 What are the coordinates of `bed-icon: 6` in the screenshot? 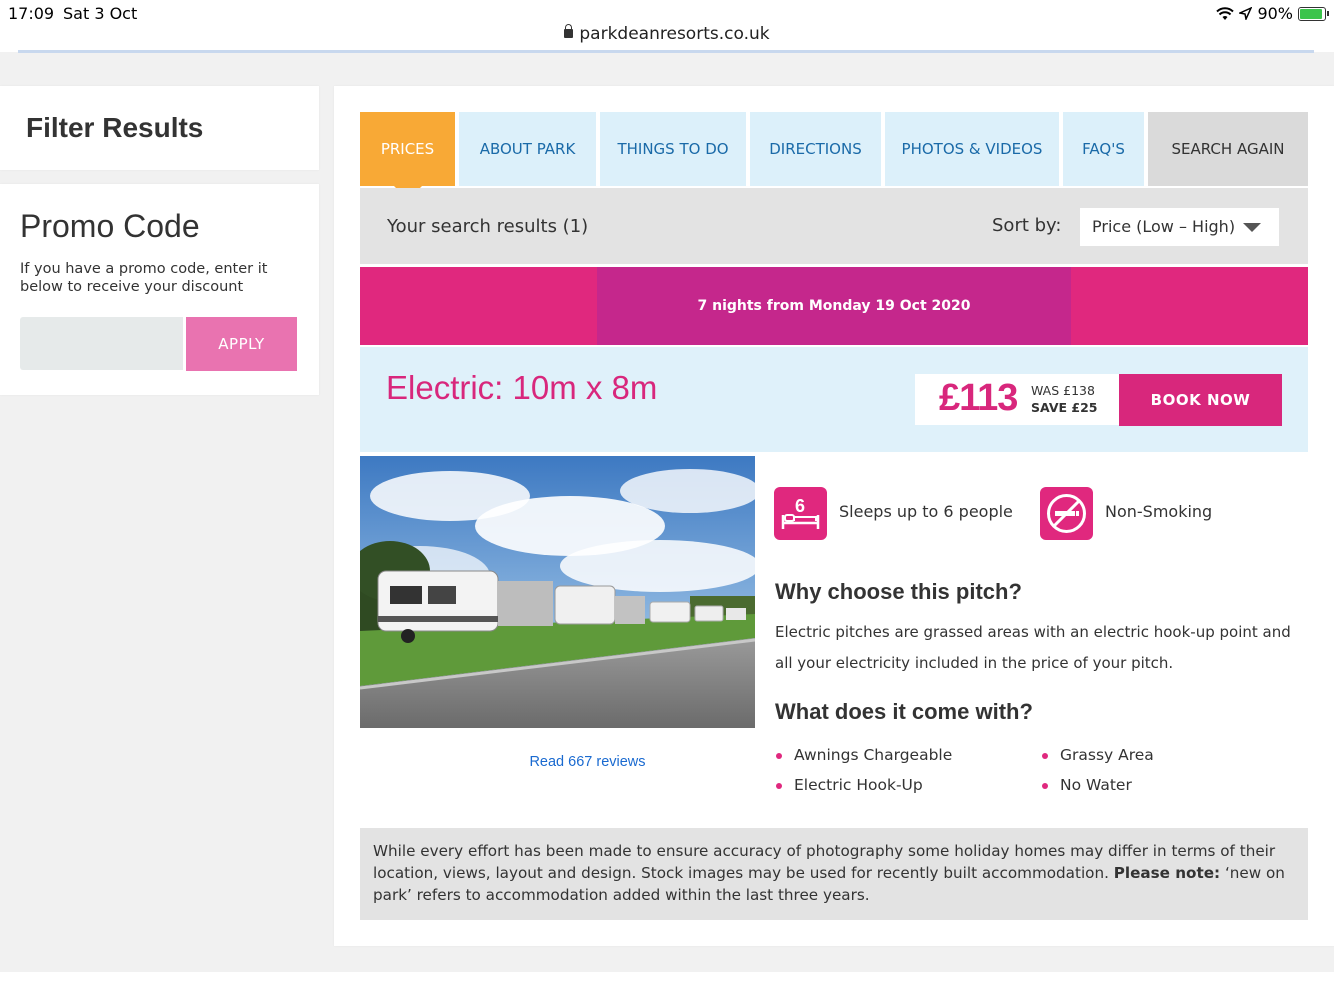 It's located at (800, 513).